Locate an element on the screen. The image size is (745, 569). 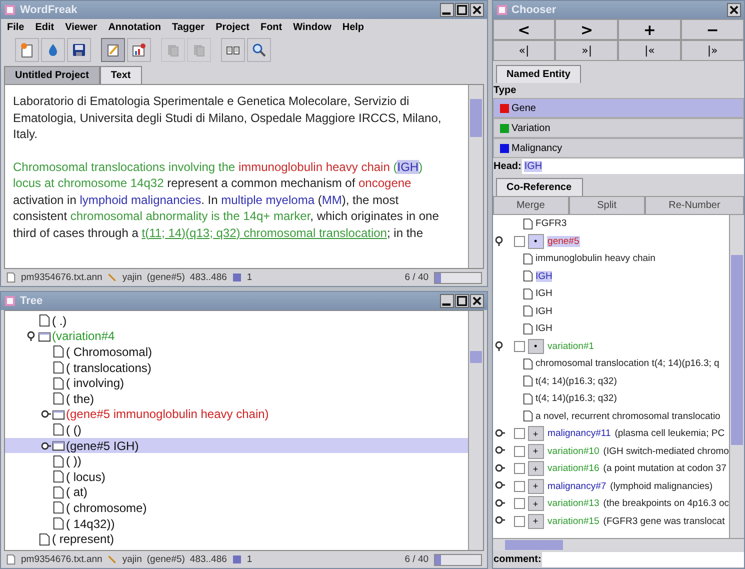
coref-button: Re-Number is located at coordinates (694, 205).